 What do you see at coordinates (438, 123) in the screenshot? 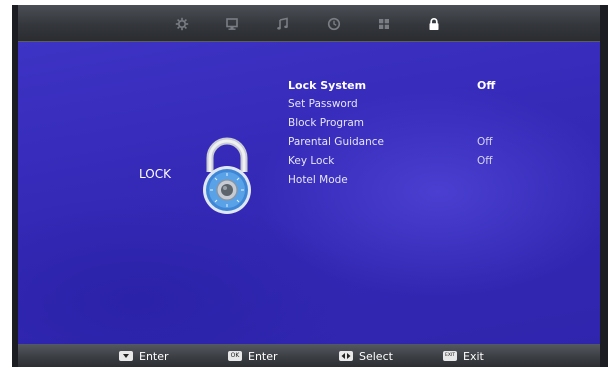
I see `menu-item-block-program: Block Program` at bounding box center [438, 123].